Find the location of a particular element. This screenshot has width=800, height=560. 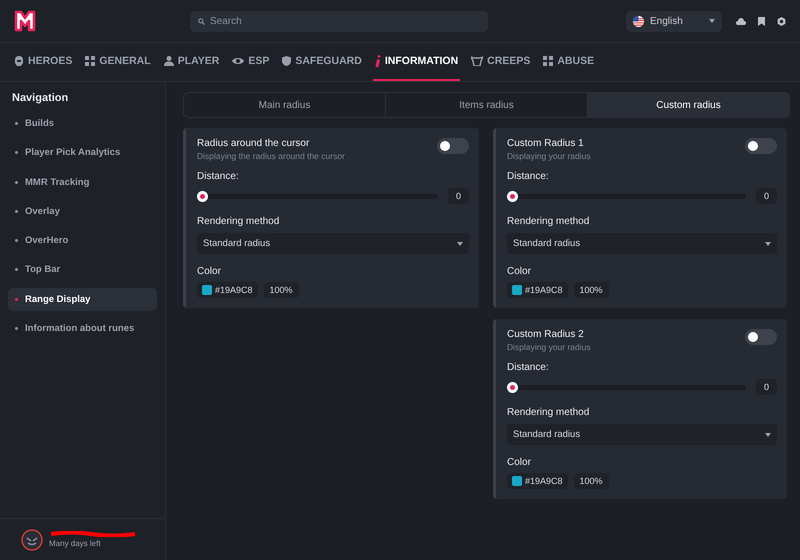

cloud-icon is located at coordinates (741, 21).